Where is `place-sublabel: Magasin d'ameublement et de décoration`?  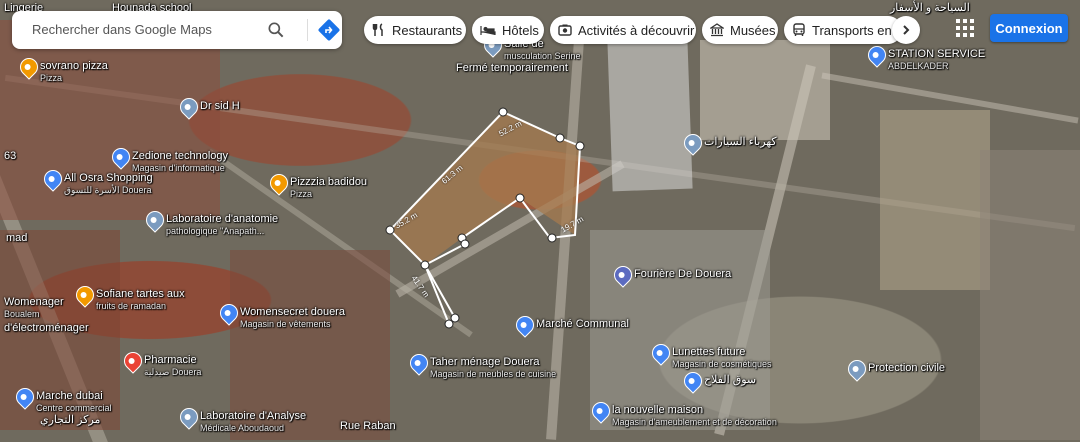
place-sublabel: Magasin d'ameublement et de décoration is located at coordinates (694, 422).